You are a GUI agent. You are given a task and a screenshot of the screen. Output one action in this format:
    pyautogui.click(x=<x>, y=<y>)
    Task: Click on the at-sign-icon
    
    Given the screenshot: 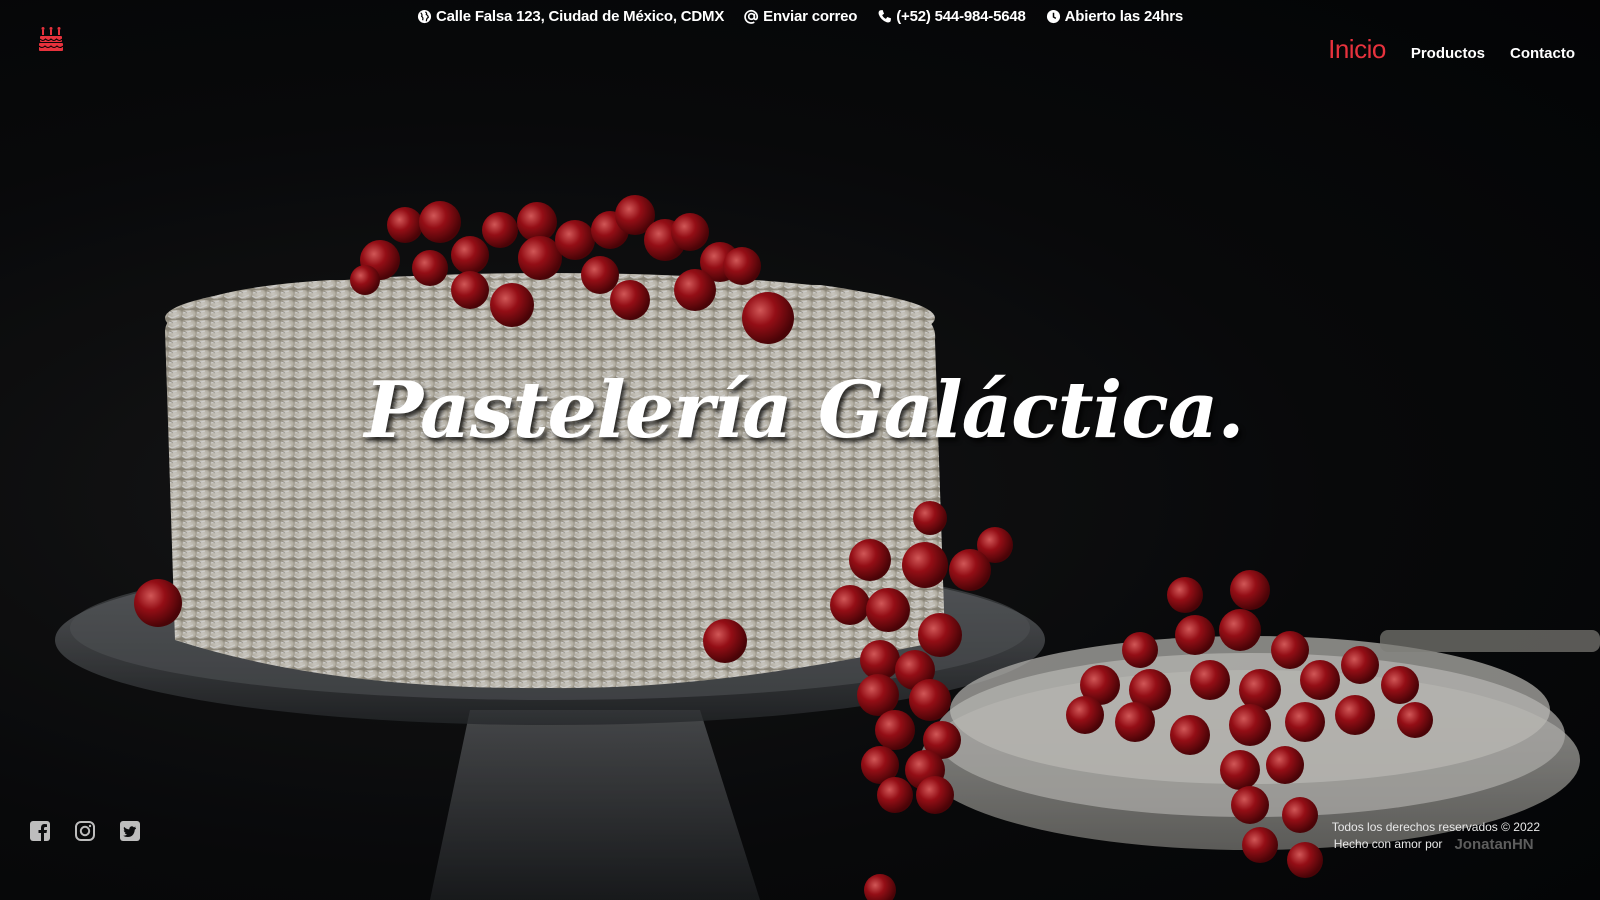 What is the action you would take?
    pyautogui.click(x=751, y=16)
    